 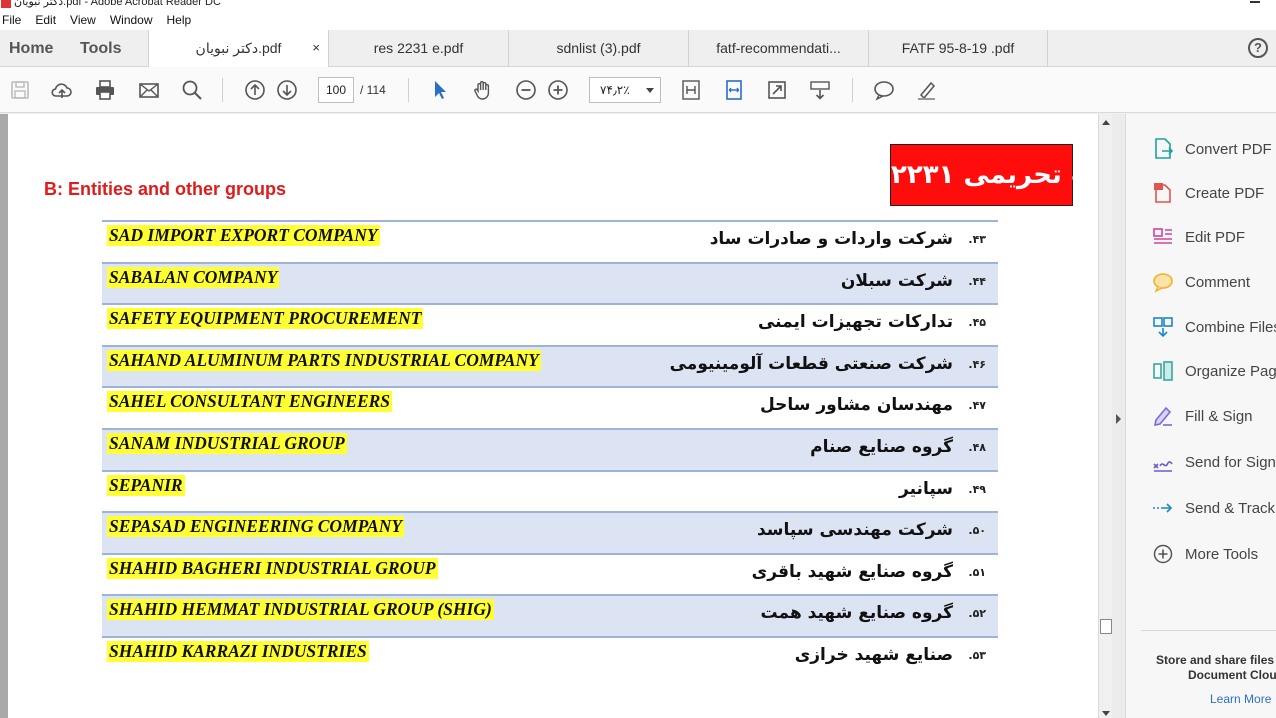 What do you see at coordinates (1201, 282) in the screenshot?
I see `tool-comment: Comment` at bounding box center [1201, 282].